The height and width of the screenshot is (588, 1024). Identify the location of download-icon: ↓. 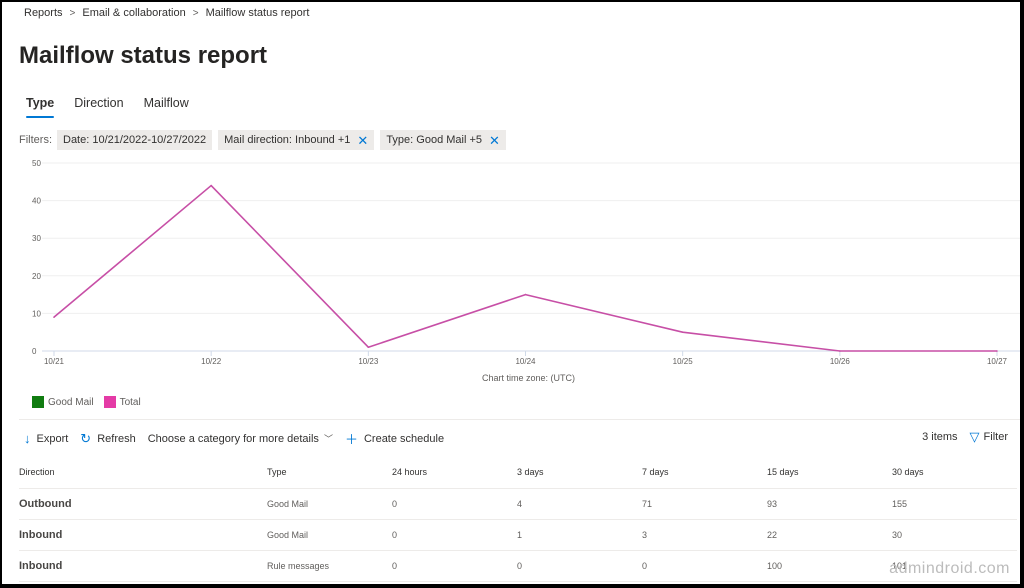
(27, 438).